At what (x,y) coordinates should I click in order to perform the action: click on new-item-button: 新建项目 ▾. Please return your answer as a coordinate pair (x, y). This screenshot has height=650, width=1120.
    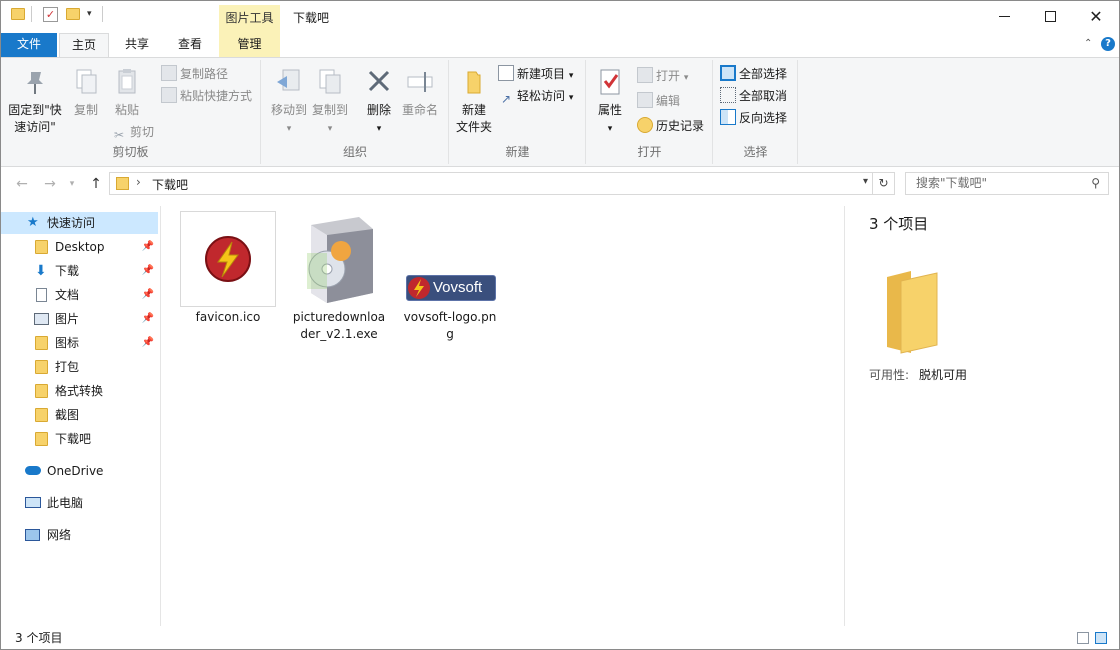
    Looking at the image, I should click on (535, 74).